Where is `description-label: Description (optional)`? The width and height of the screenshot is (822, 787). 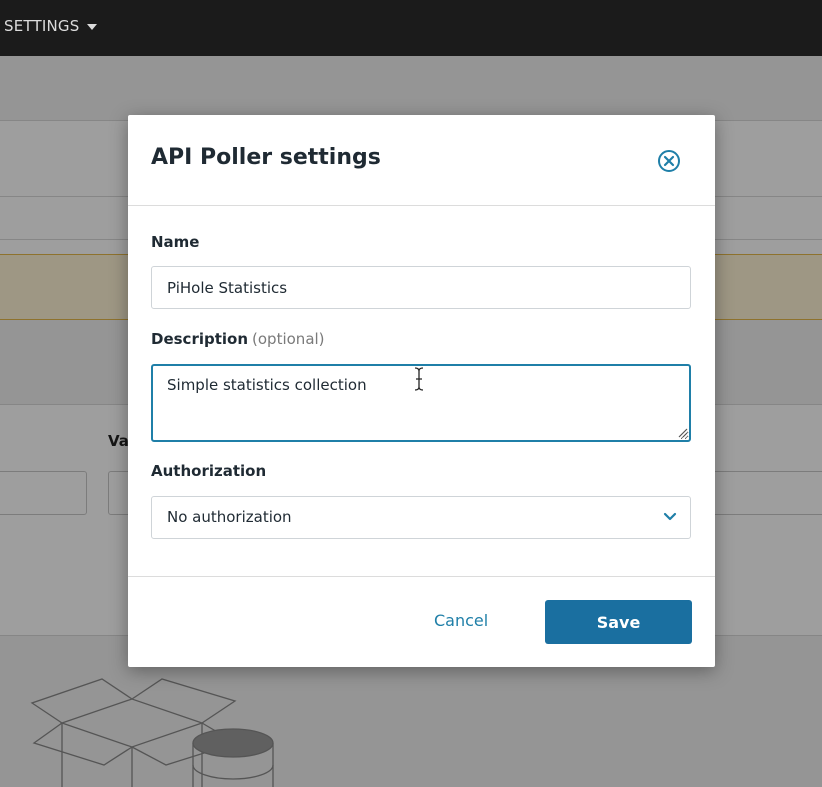 description-label: Description (optional) is located at coordinates (238, 339).